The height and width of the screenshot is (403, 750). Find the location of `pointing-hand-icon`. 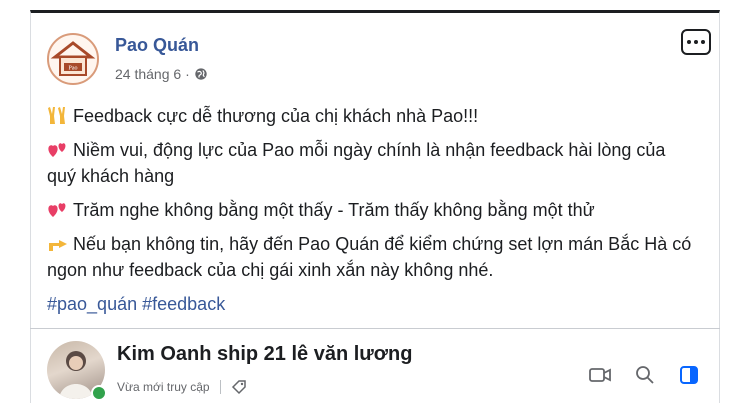

pointing-hand-icon is located at coordinates (58, 245).